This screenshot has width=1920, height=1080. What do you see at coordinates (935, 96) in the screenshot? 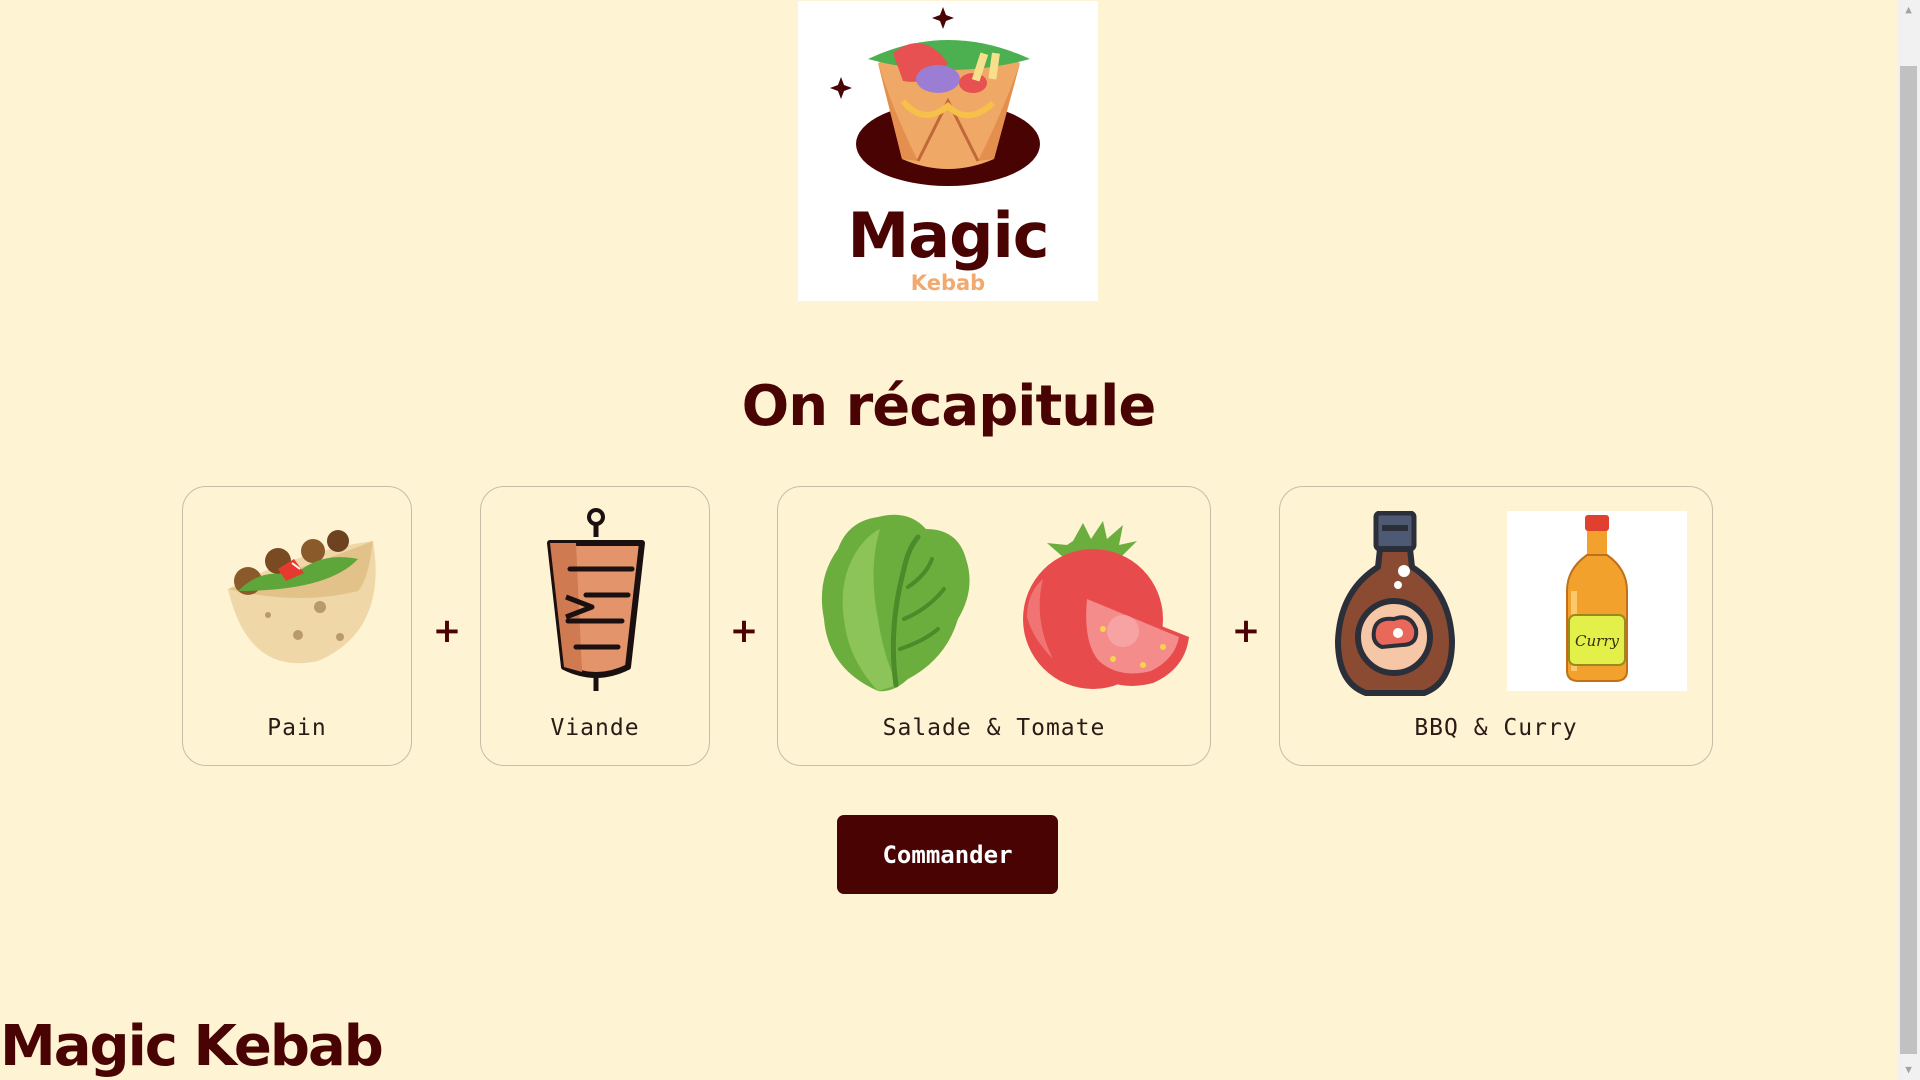
I see `kebab-wrap-icon` at bounding box center [935, 96].